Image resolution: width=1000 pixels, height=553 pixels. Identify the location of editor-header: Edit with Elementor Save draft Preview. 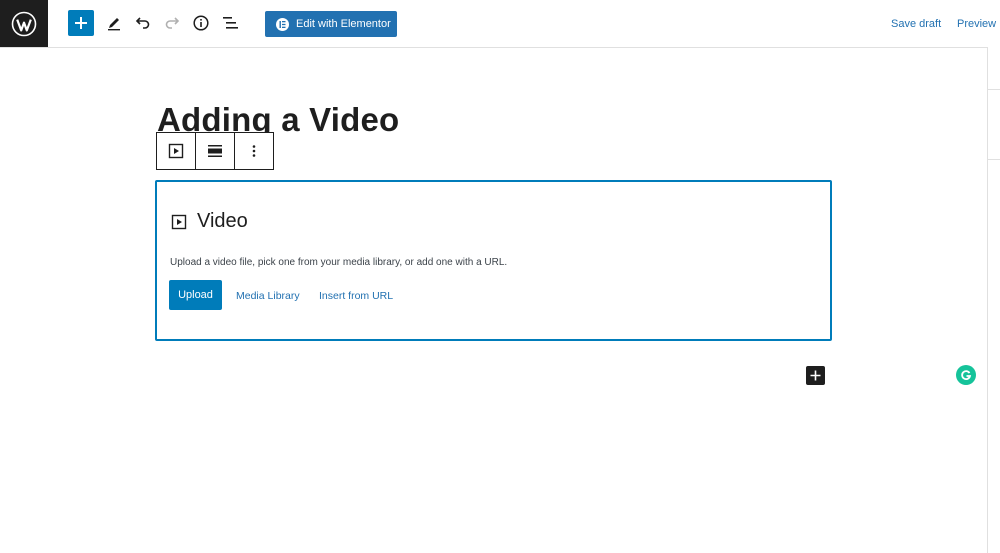
(500, 24).